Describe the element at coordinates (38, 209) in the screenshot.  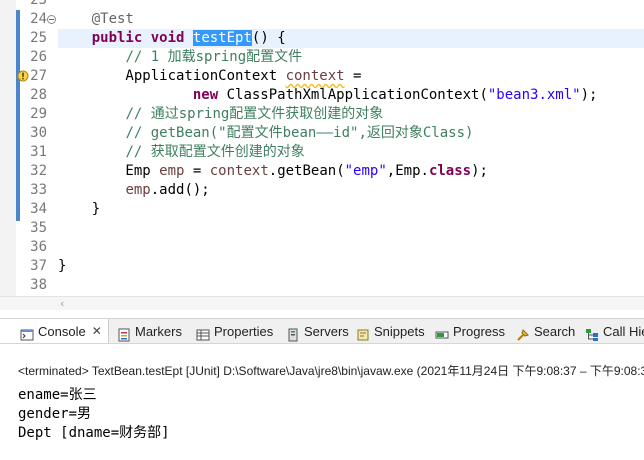
I see `line-number: 34` at that location.